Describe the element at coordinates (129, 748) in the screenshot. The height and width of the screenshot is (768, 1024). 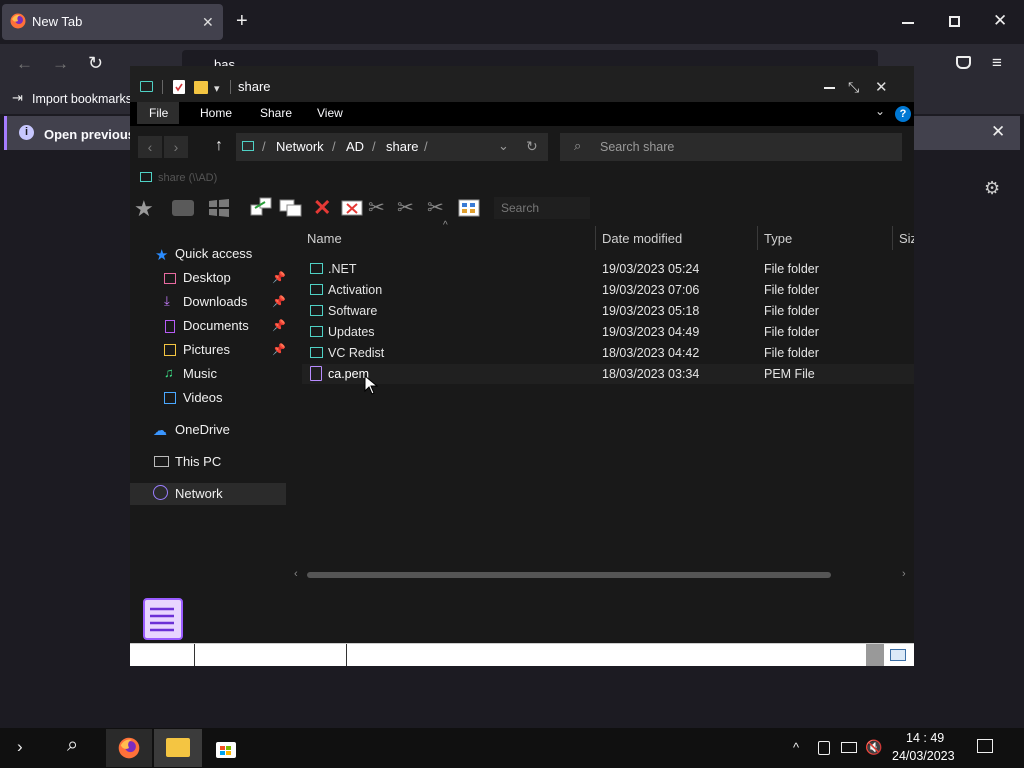
I see `taskbar-firefox-button` at that location.